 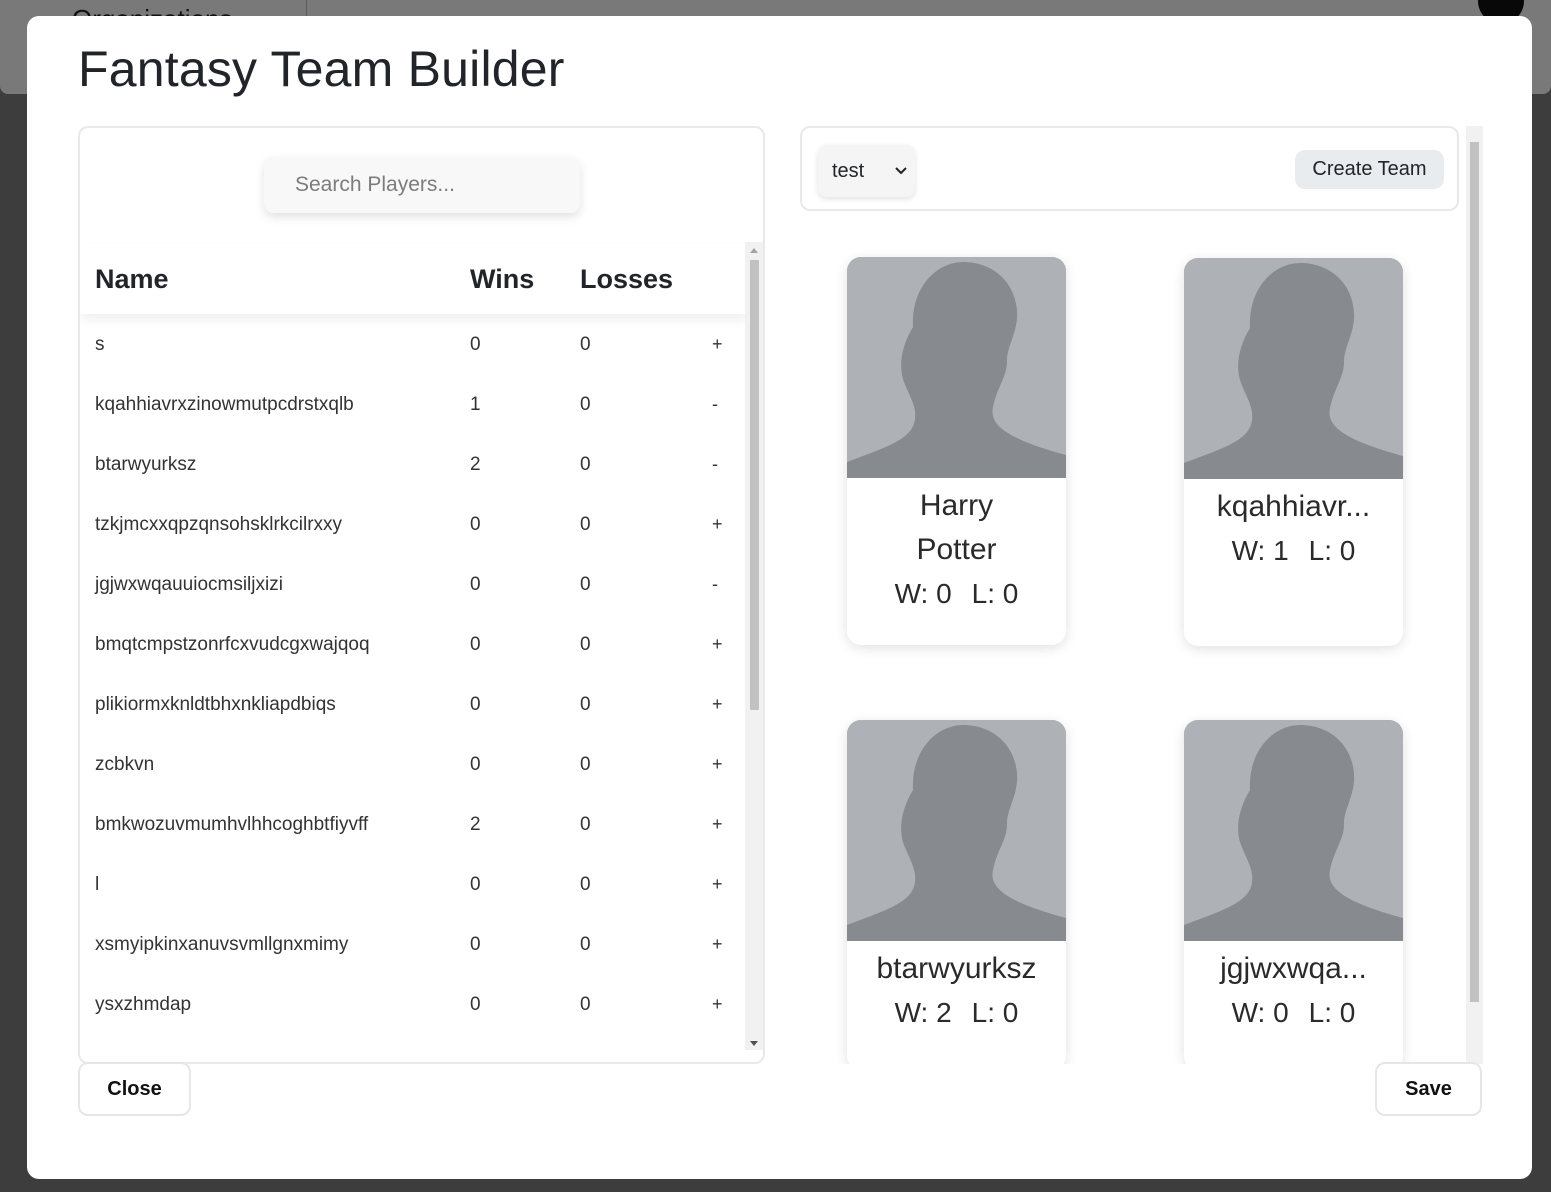 What do you see at coordinates (848, 171) in the screenshot?
I see `team-select-value: test` at bounding box center [848, 171].